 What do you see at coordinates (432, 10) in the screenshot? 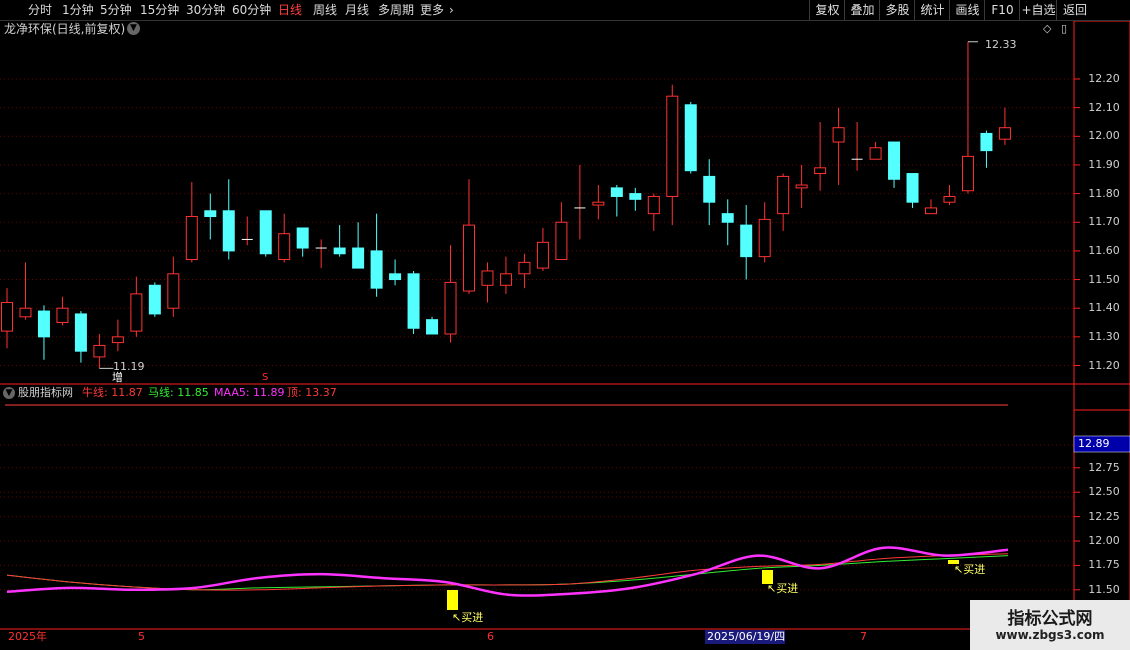
I see `period-tab-10: 更多` at bounding box center [432, 10].